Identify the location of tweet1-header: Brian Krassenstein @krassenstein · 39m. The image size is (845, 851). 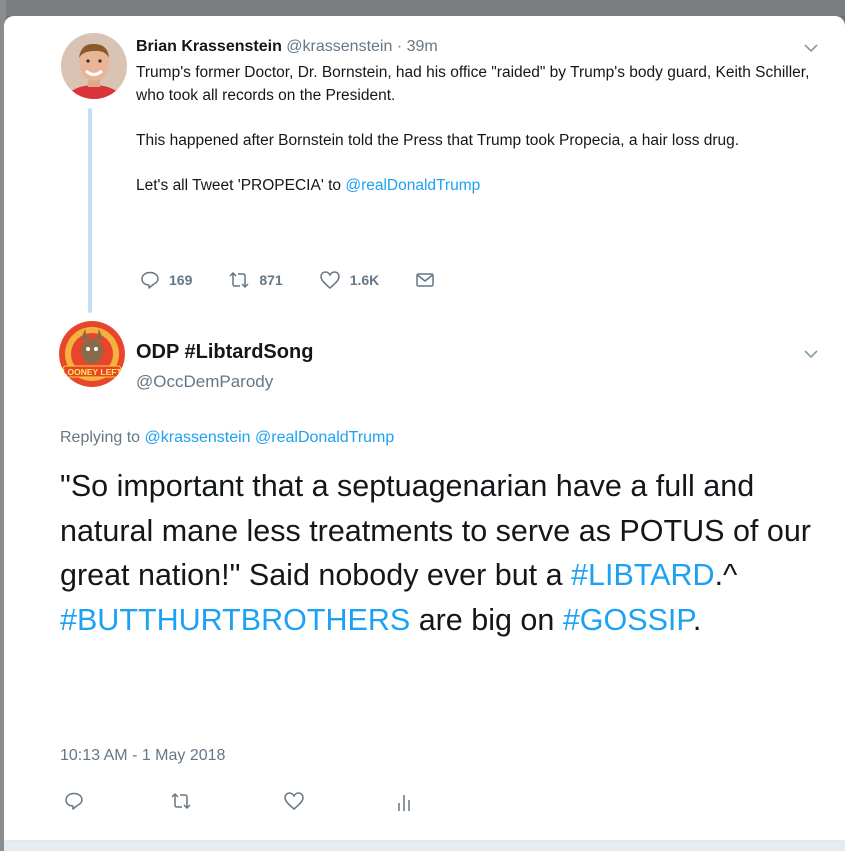
(287, 47).